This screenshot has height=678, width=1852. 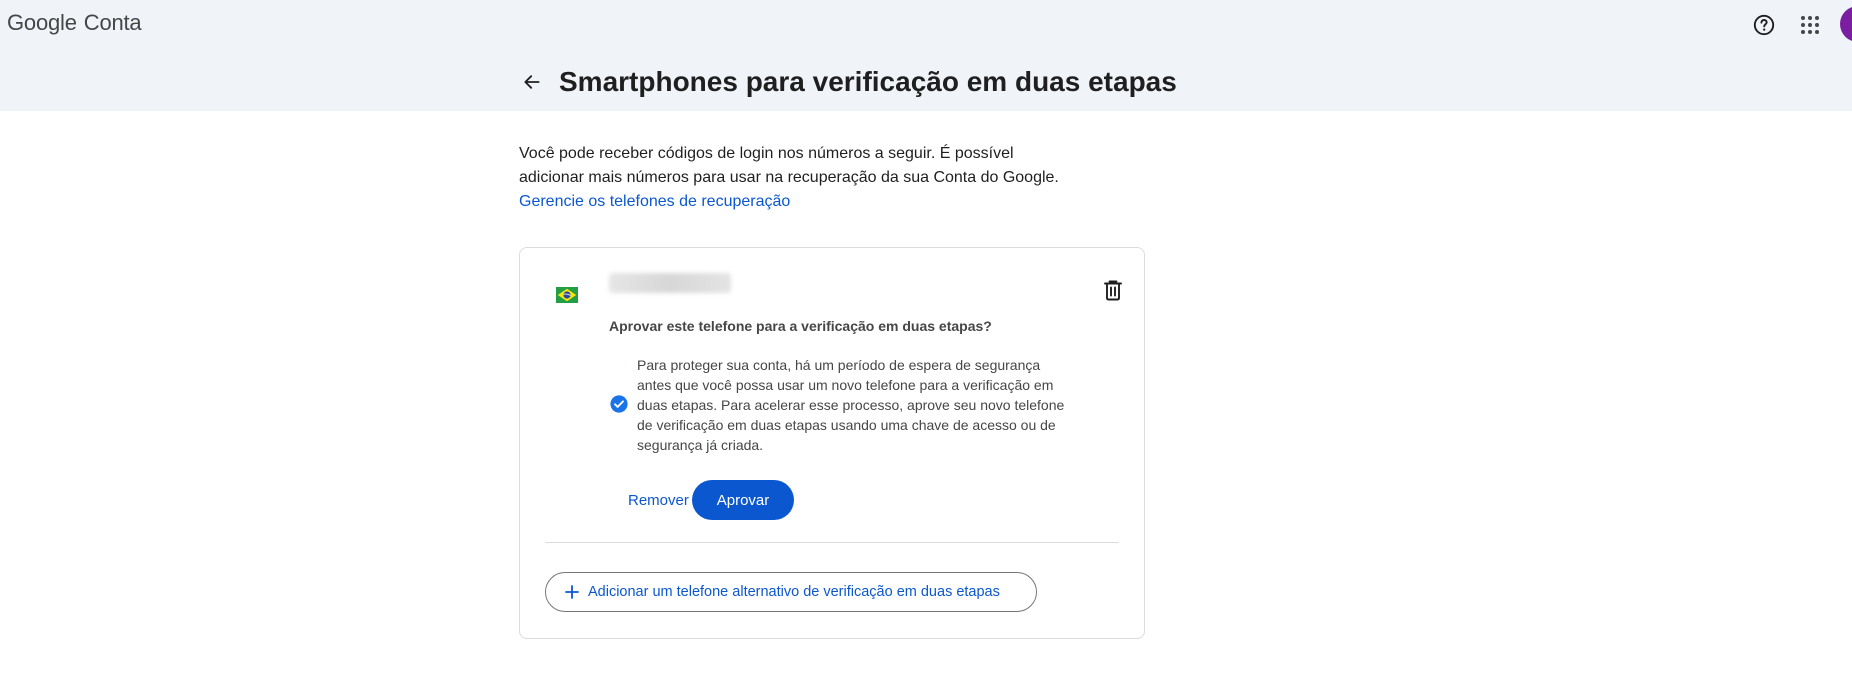 What do you see at coordinates (567, 295) in the screenshot?
I see `brazil-flag-icon` at bounding box center [567, 295].